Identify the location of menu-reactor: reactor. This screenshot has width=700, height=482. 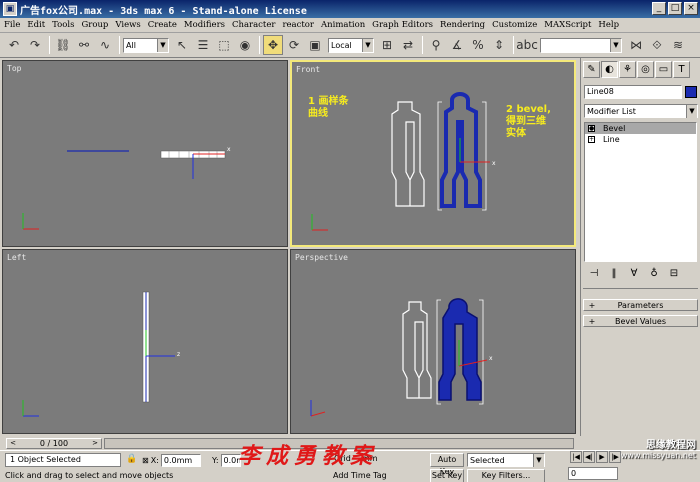
(298, 25).